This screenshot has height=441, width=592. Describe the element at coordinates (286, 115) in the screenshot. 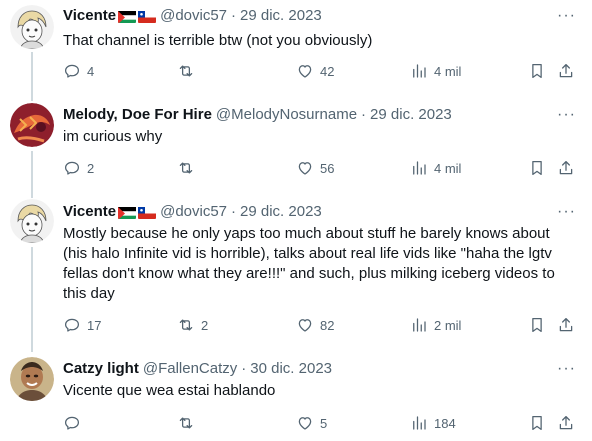

I see `user-handle: @MelodyNosurname` at that location.